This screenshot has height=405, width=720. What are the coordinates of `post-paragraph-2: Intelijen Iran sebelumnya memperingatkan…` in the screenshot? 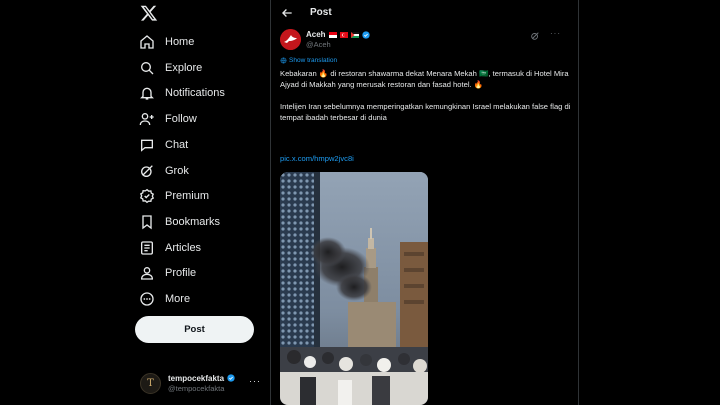 It's located at (425, 112).